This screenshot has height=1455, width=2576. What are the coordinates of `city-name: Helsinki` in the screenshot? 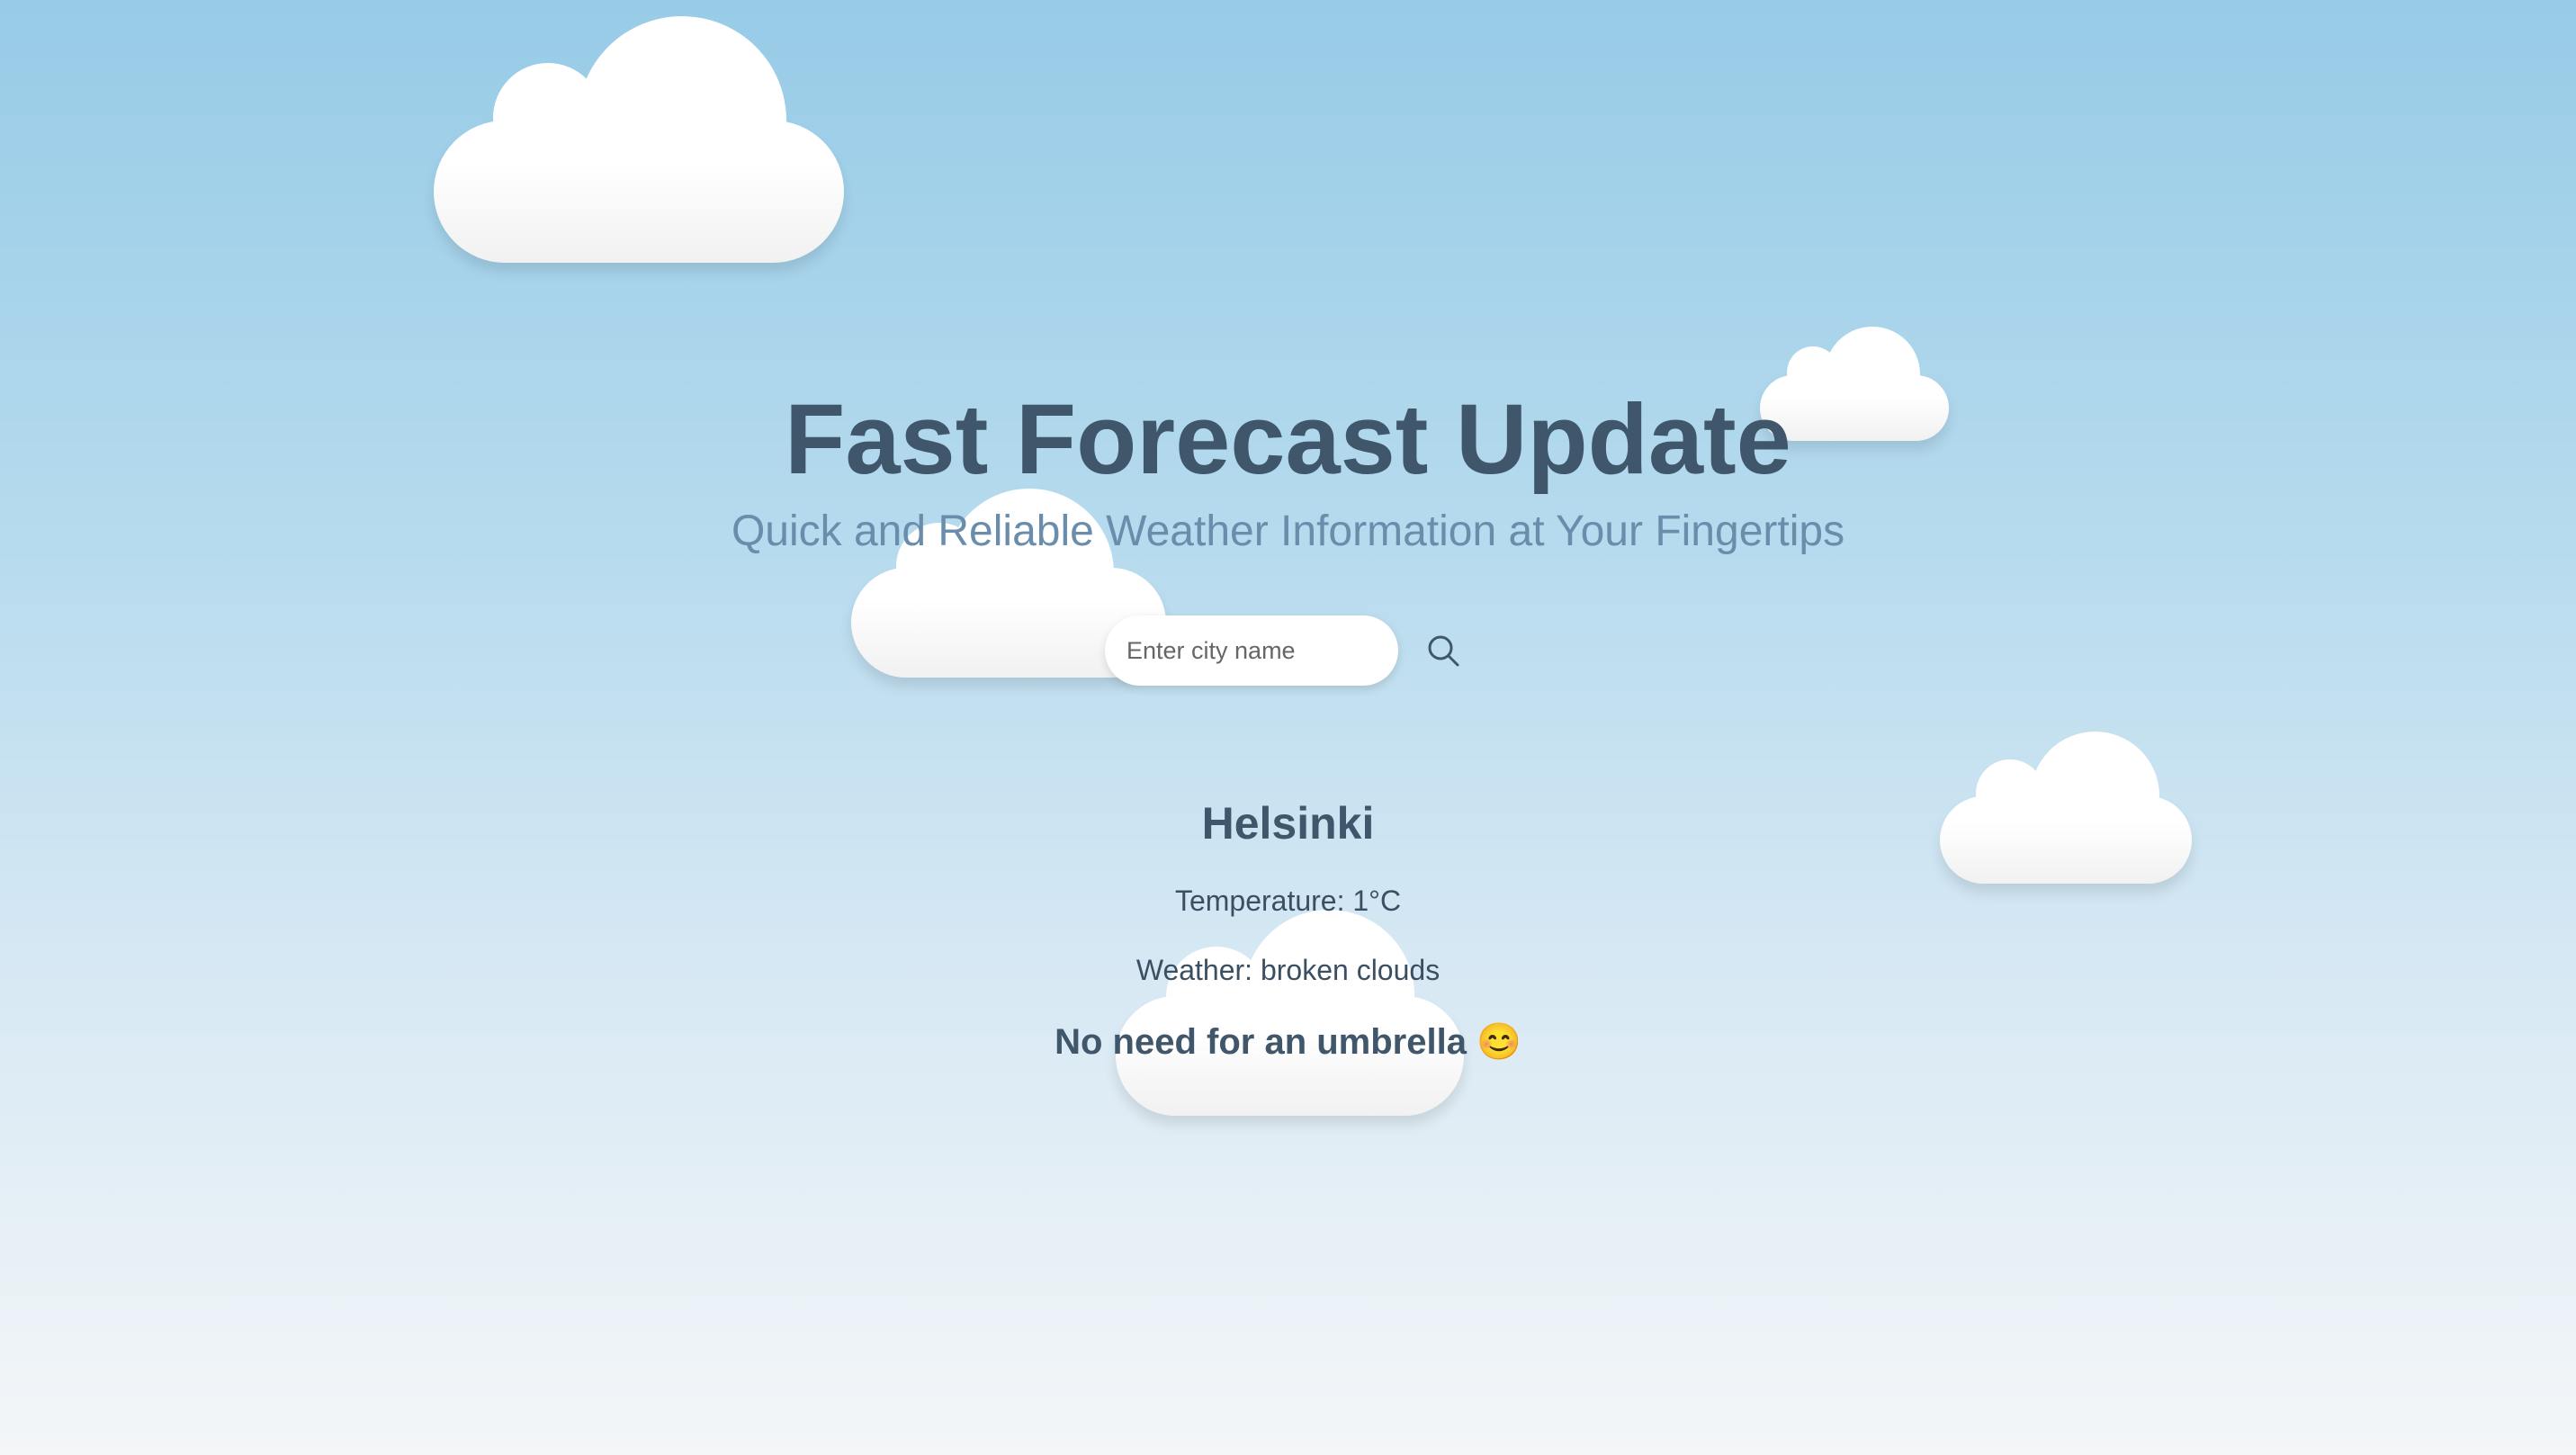 It's located at (1288, 824).